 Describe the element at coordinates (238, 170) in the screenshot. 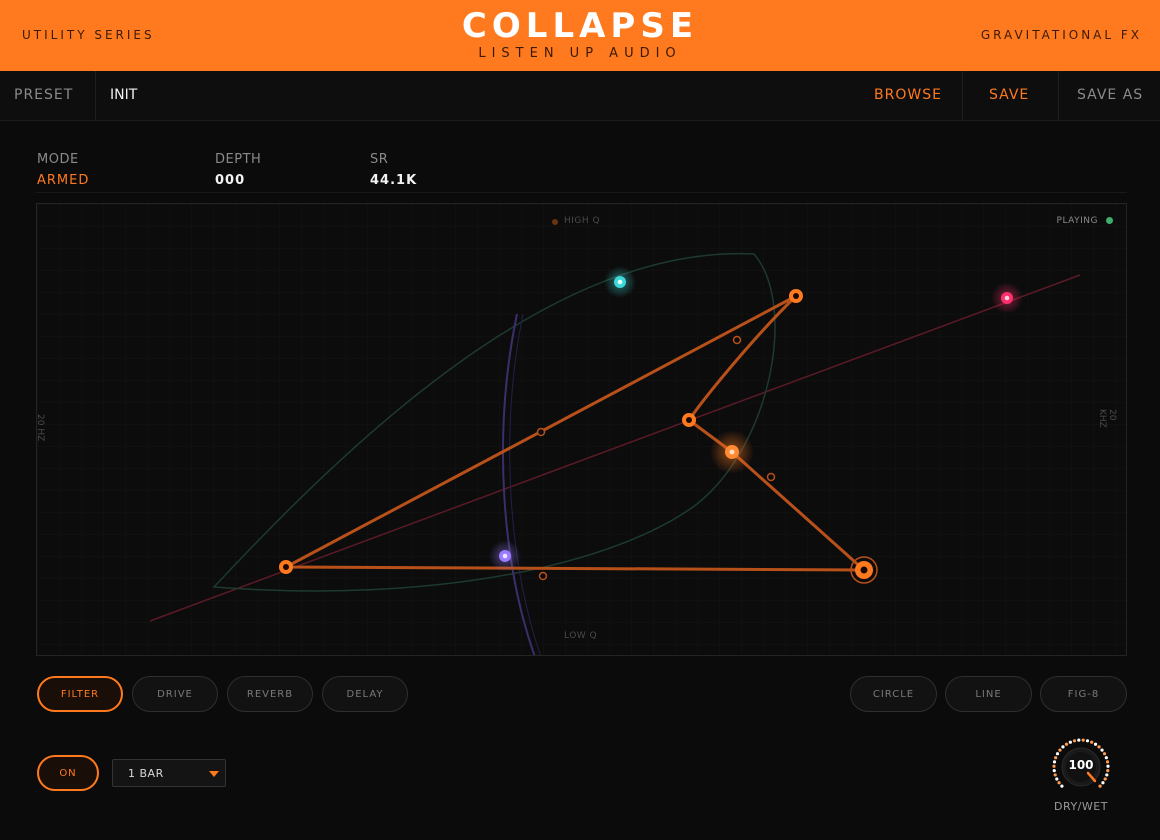

I see `depth-param: DEPTH 000` at that location.